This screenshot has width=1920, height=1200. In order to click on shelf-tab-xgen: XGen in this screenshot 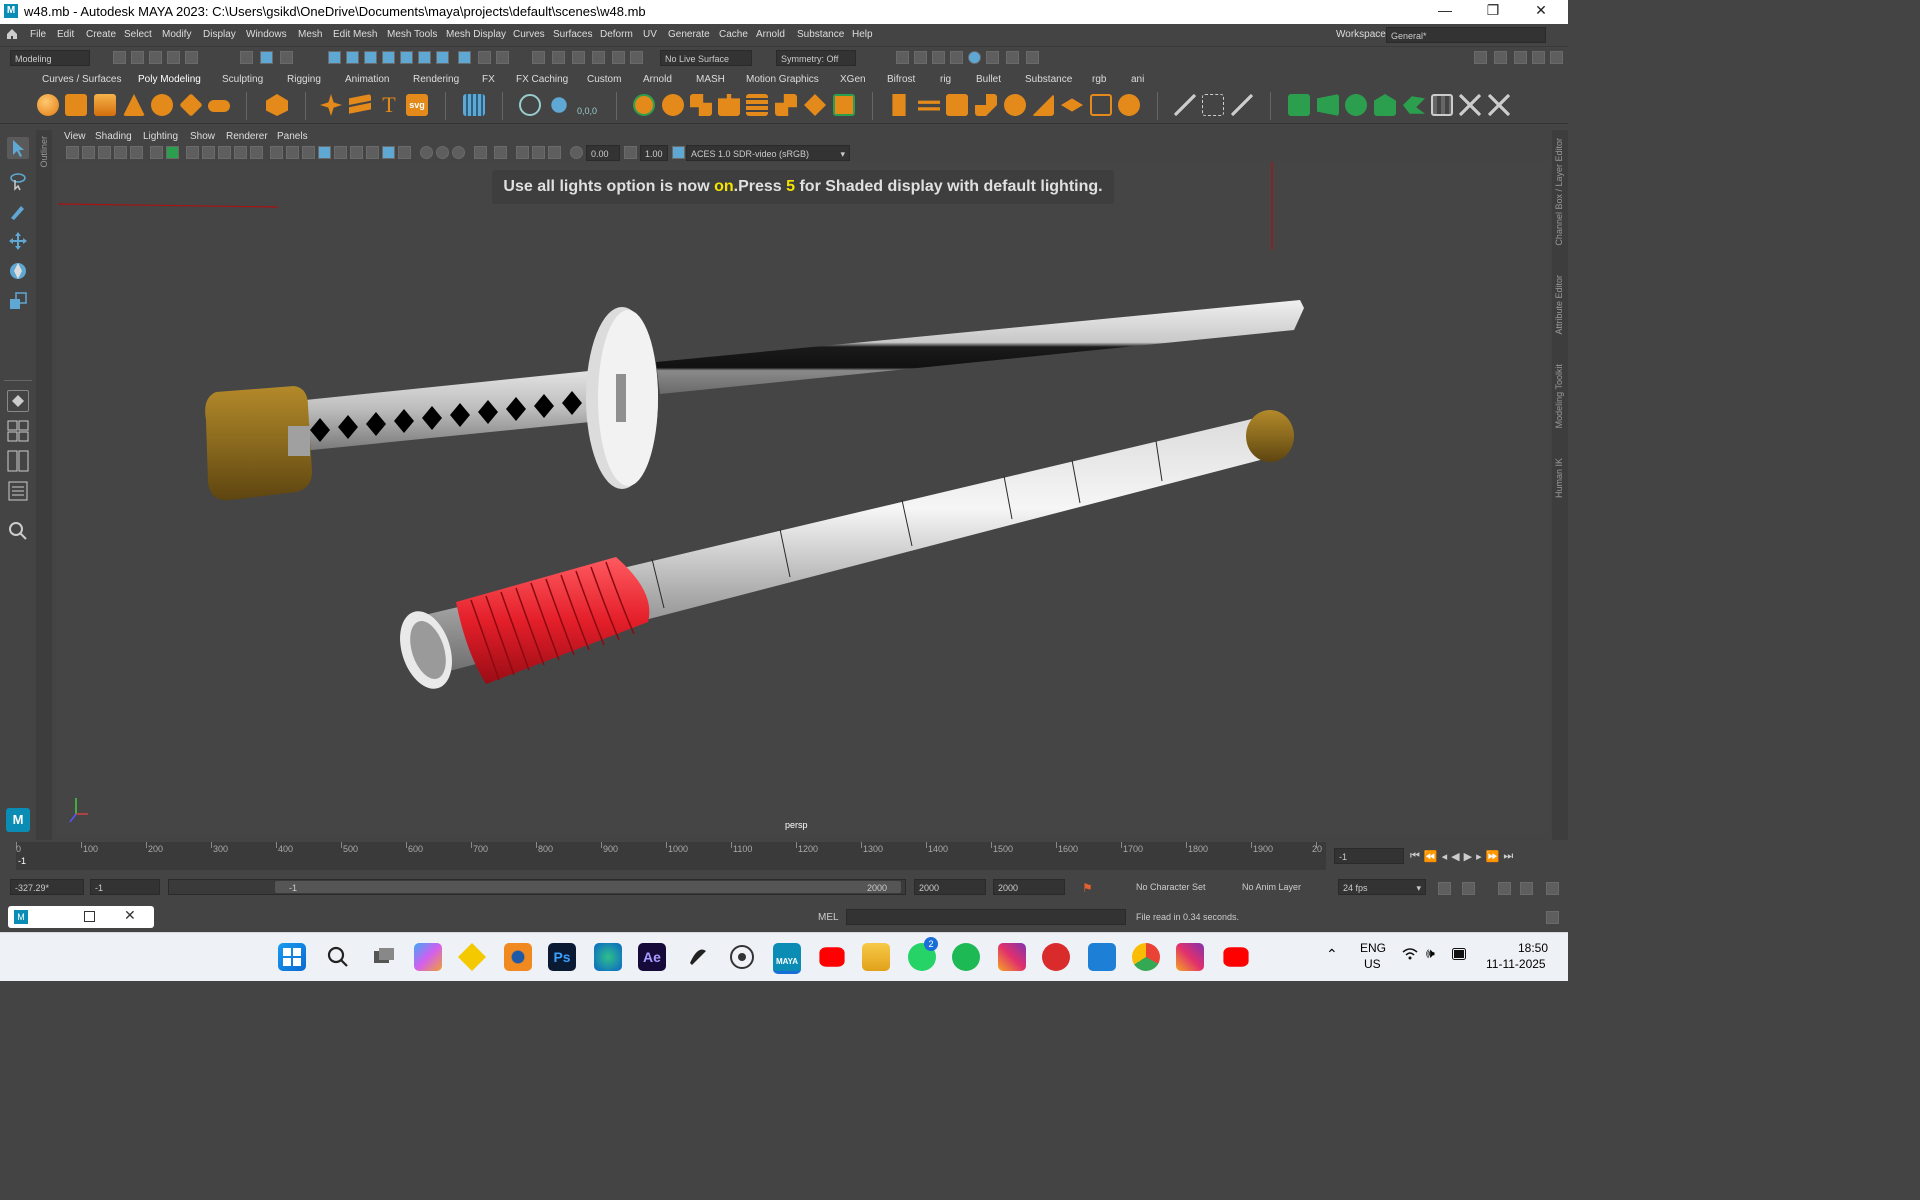, I will do `click(853, 79)`.